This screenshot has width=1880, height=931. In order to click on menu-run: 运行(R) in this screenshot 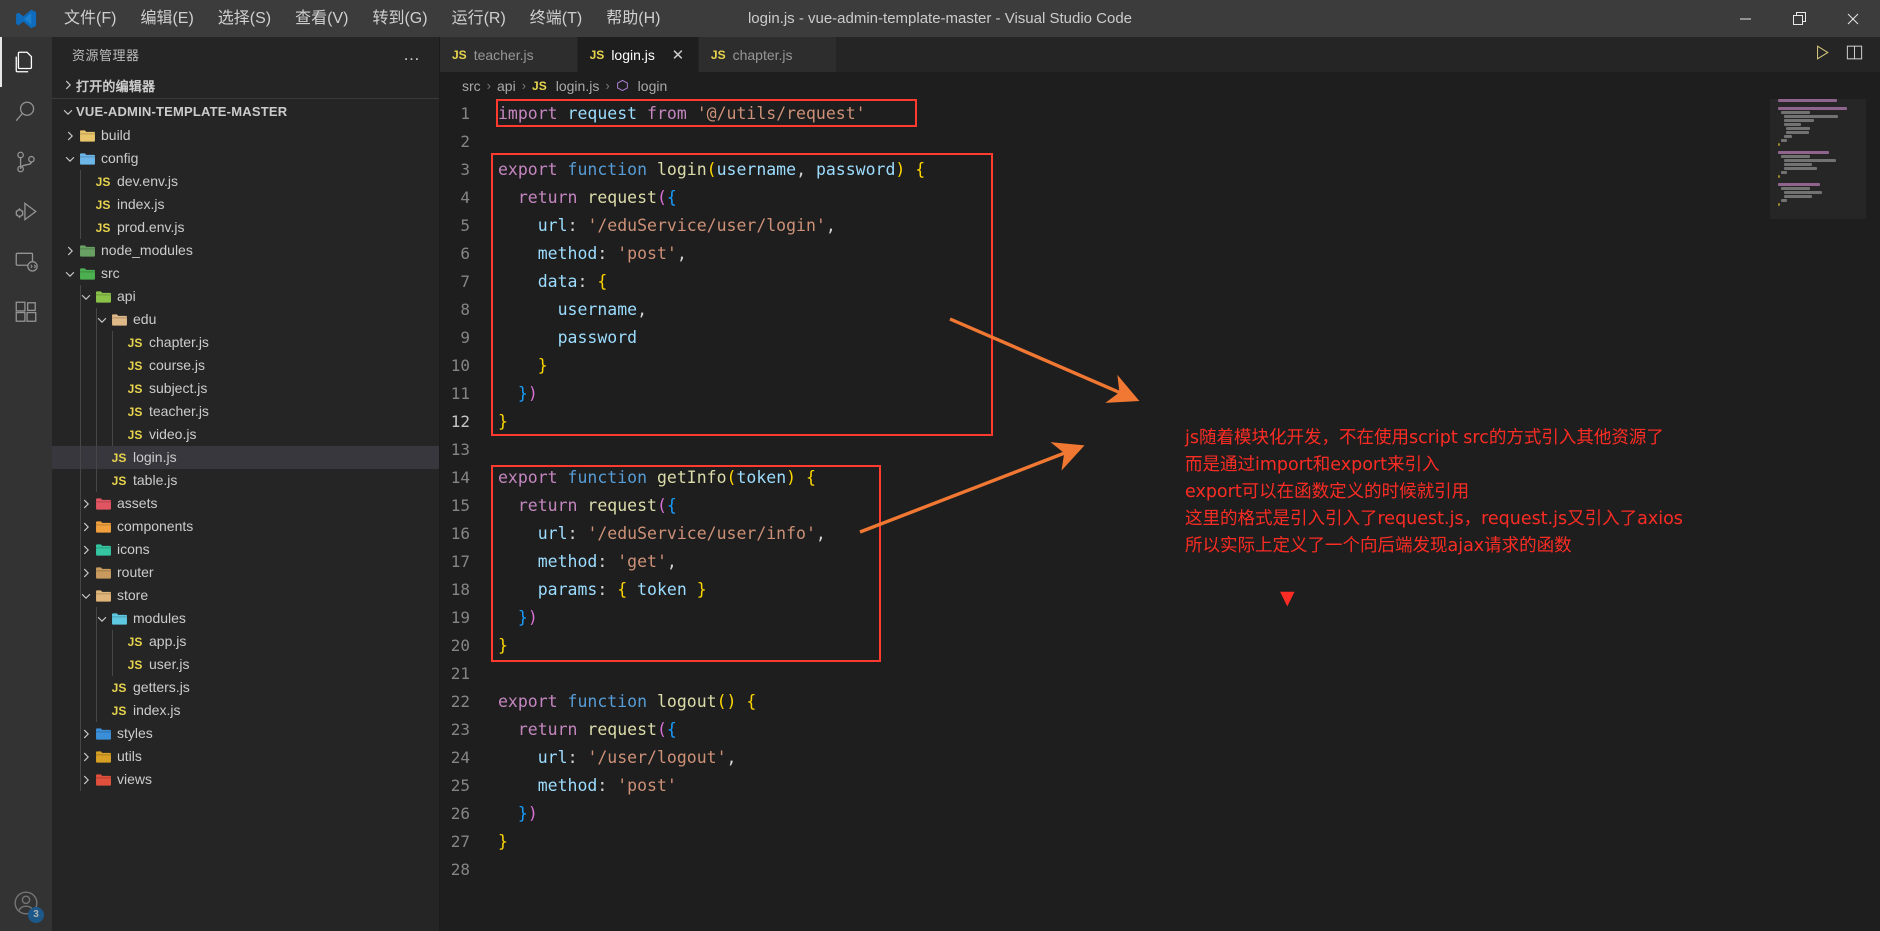, I will do `click(479, 18)`.